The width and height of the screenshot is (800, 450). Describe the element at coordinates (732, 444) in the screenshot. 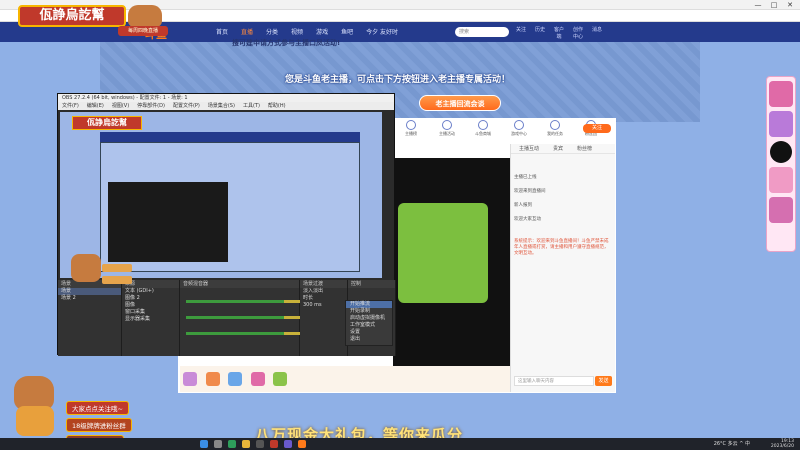

I see `system-tray: 26°C 多云 ^ 中` at that location.